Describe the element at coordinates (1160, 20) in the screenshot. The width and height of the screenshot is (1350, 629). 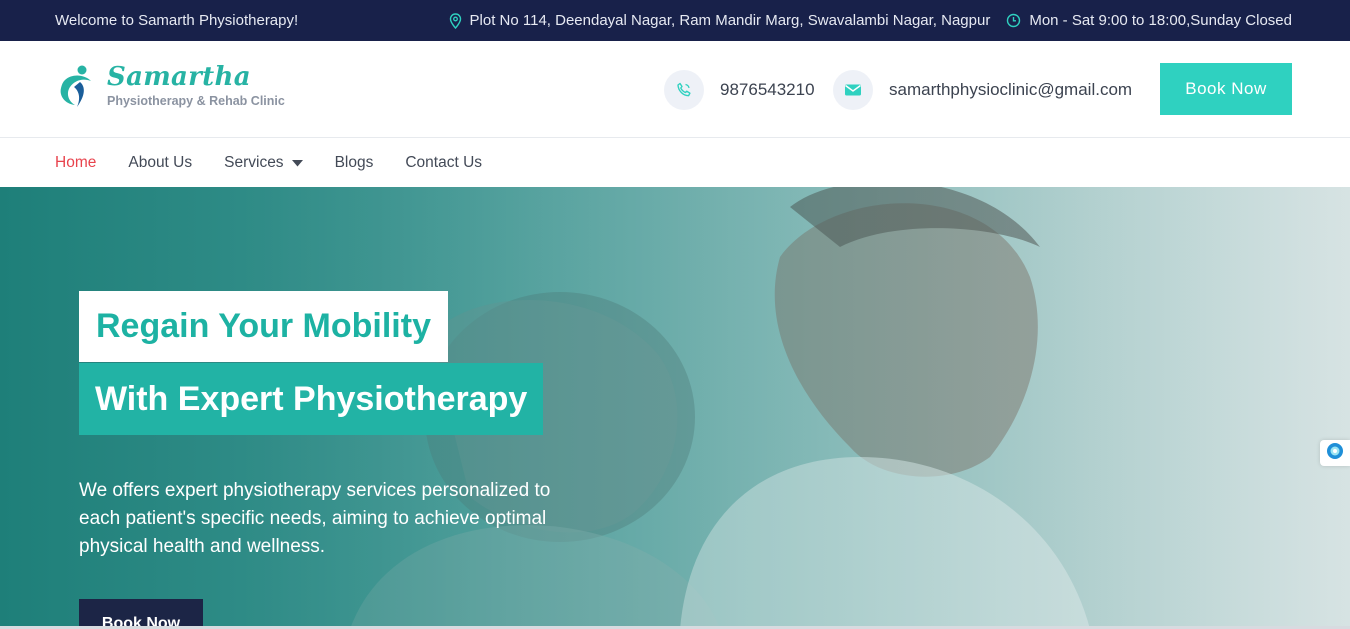
I see `hours-text: Mon - Sat 9:00 to 18:00,Sunday Closed` at that location.